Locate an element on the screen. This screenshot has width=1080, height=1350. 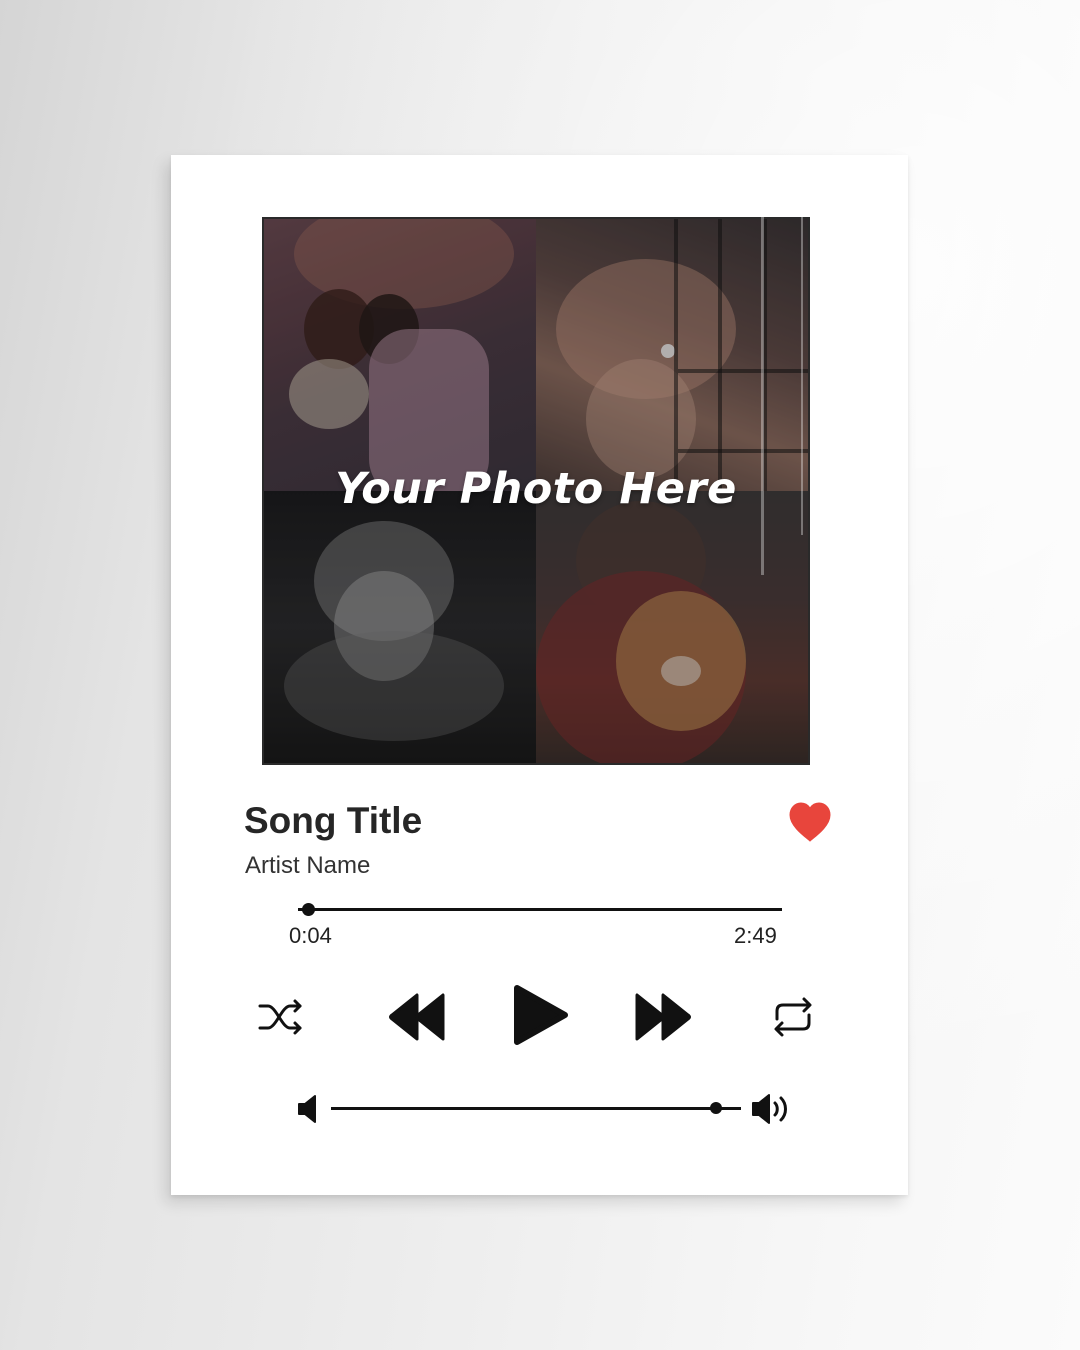
shuffle-icon is located at coordinates (281, 1017).